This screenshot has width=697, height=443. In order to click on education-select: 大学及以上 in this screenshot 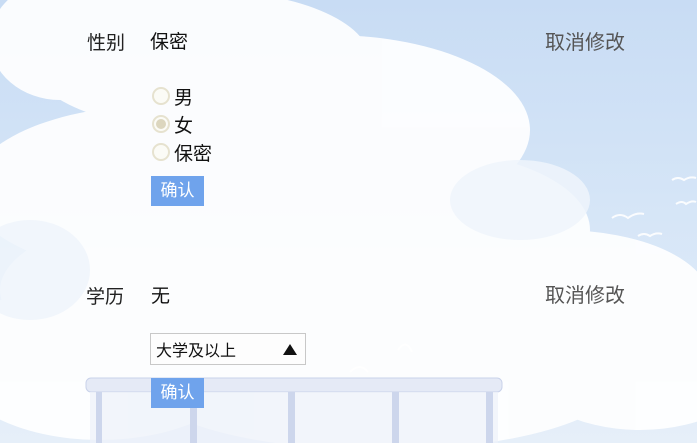, I will do `click(228, 349)`.